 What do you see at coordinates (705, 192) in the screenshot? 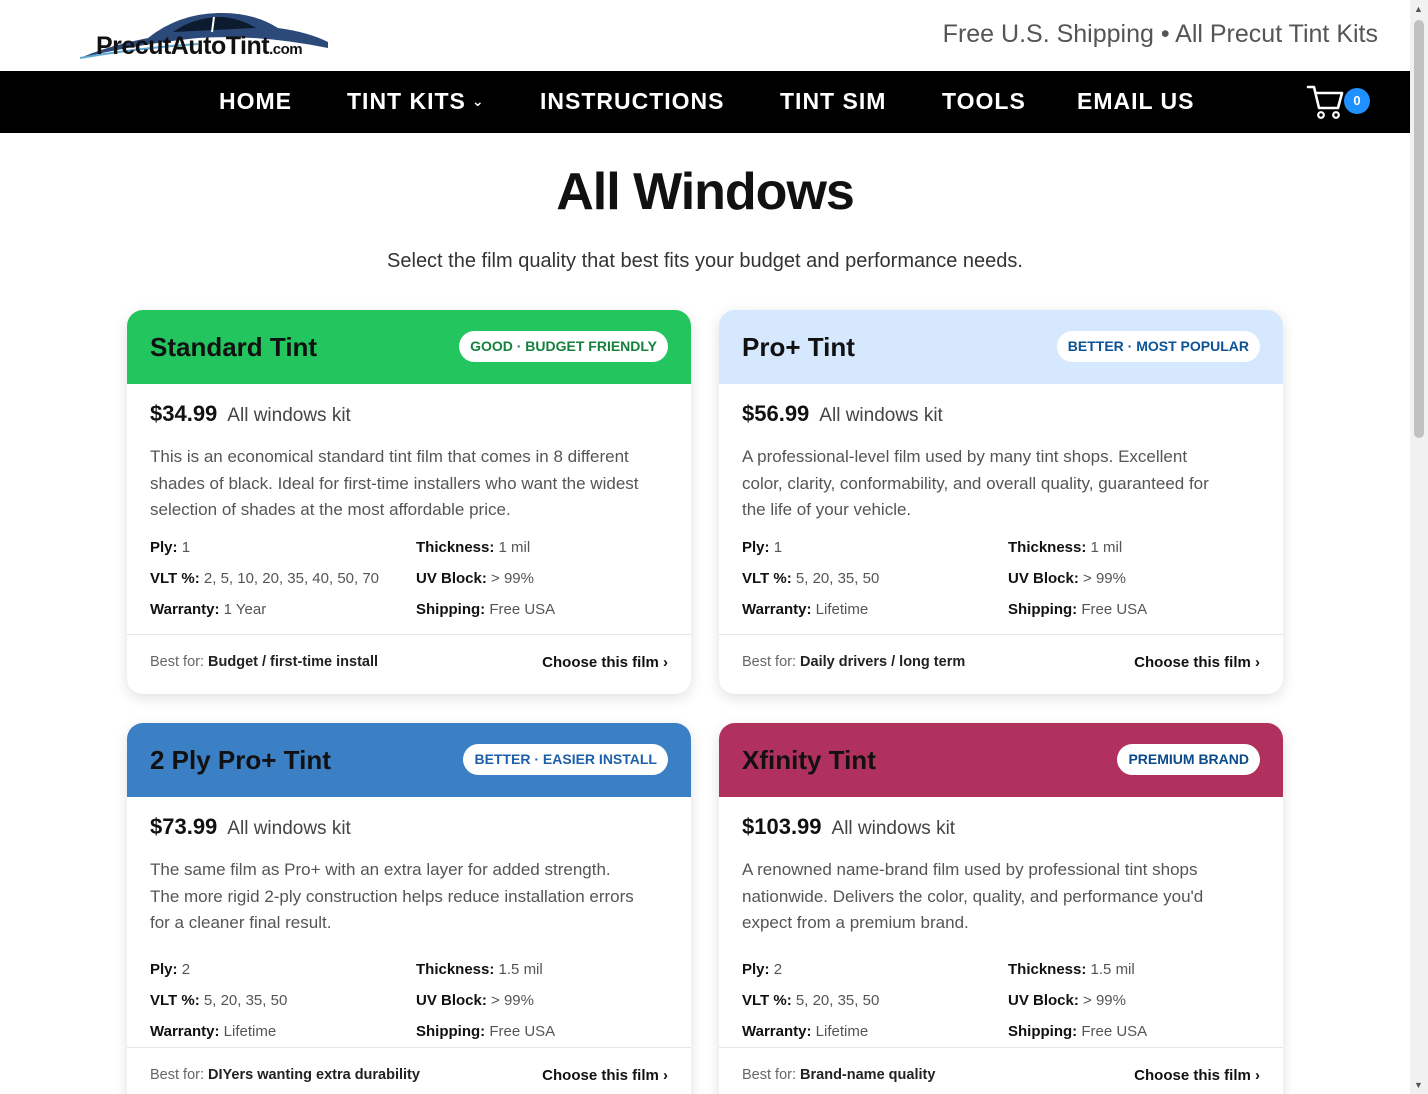
I see `page-title: All Windows` at bounding box center [705, 192].